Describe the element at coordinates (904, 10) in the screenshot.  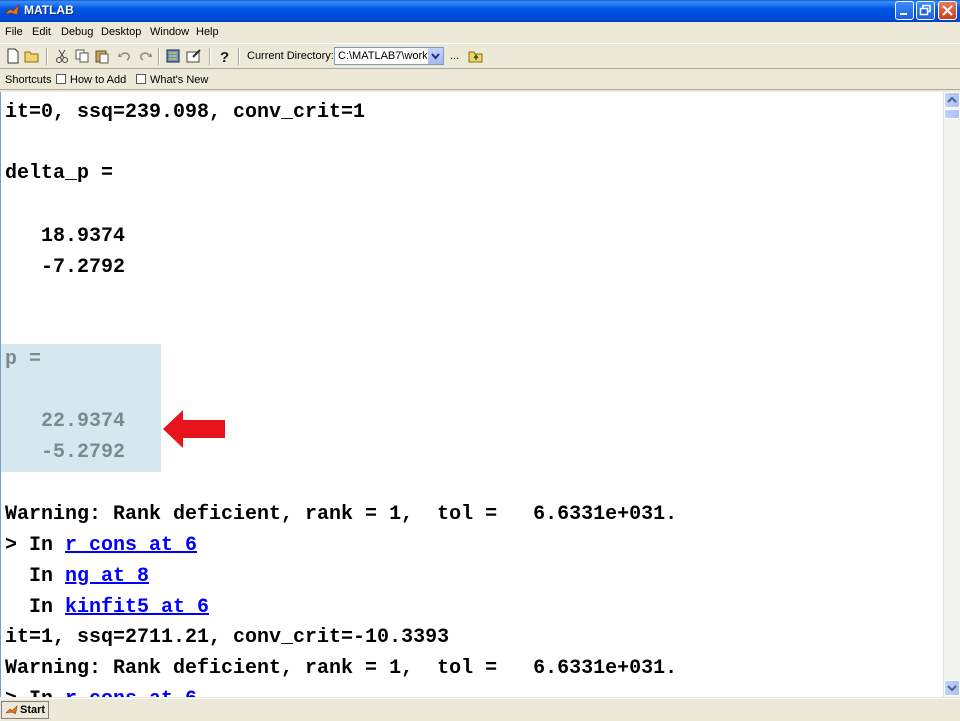
I see `minimize-button` at that location.